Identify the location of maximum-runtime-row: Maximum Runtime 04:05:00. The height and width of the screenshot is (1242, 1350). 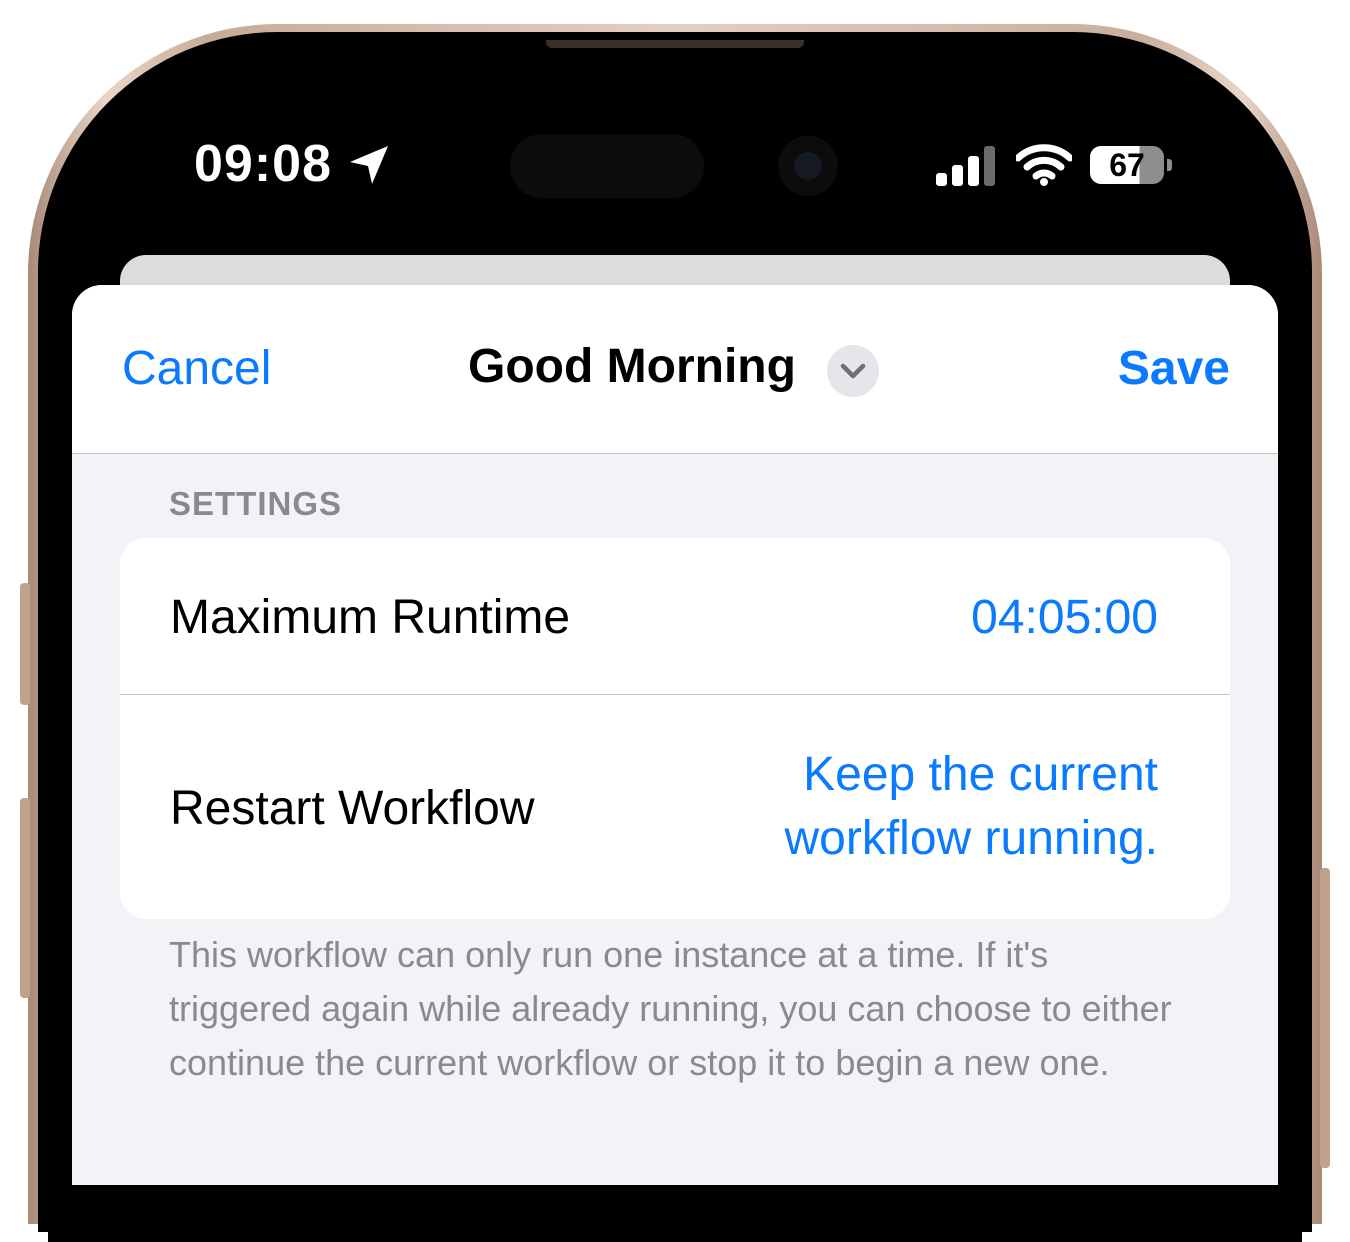
(675, 616).